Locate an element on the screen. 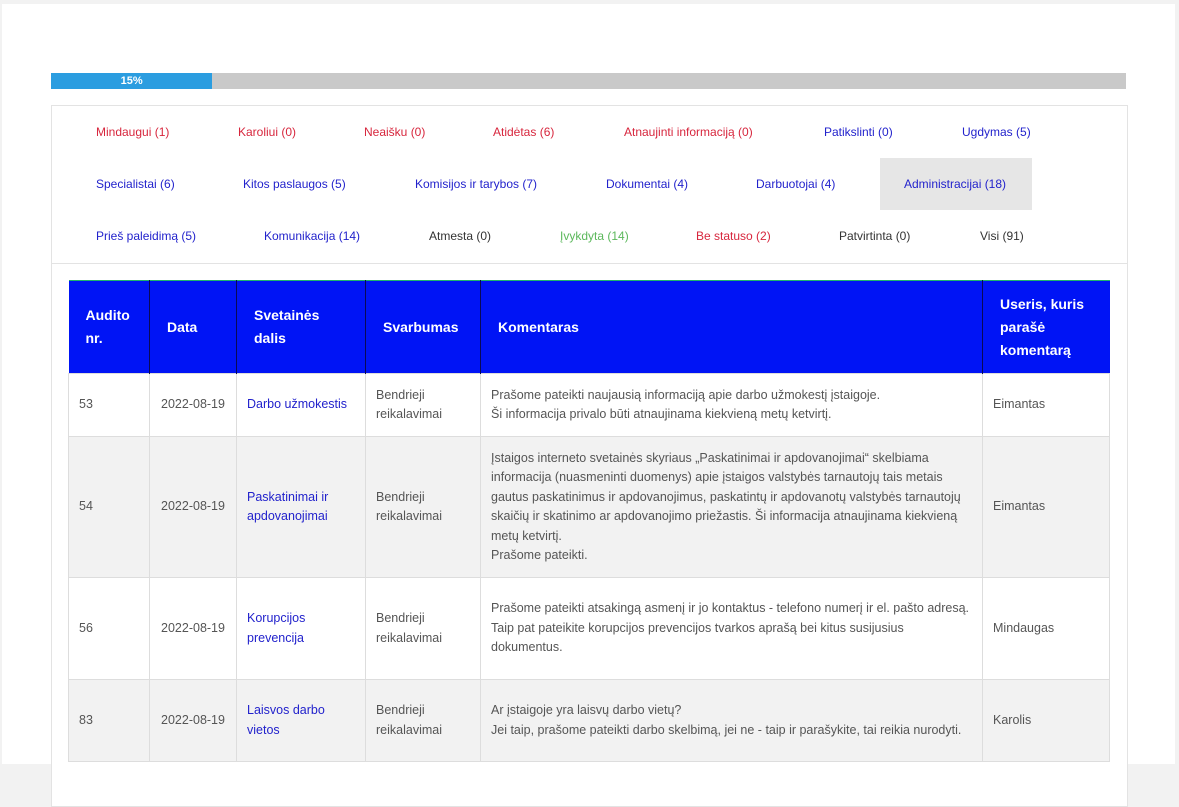 This screenshot has height=807, width=1179. cell-section-link: Korupcijos prevencija is located at coordinates (301, 628).